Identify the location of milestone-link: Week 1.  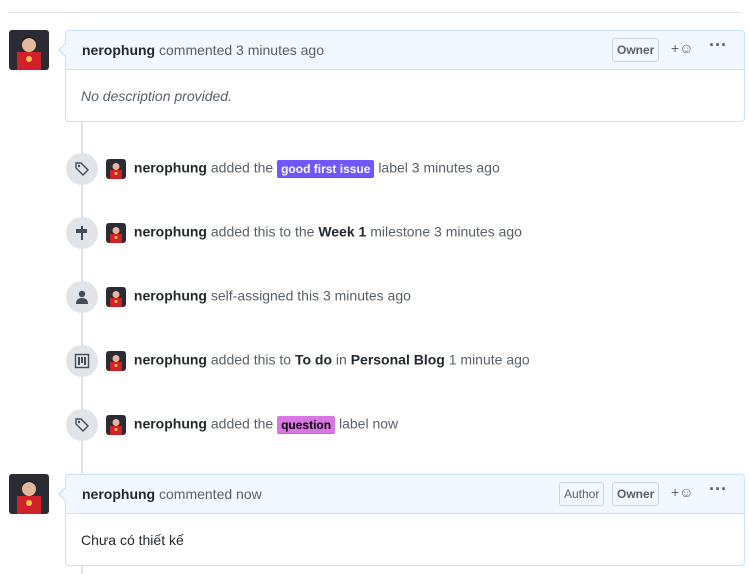
(342, 232).